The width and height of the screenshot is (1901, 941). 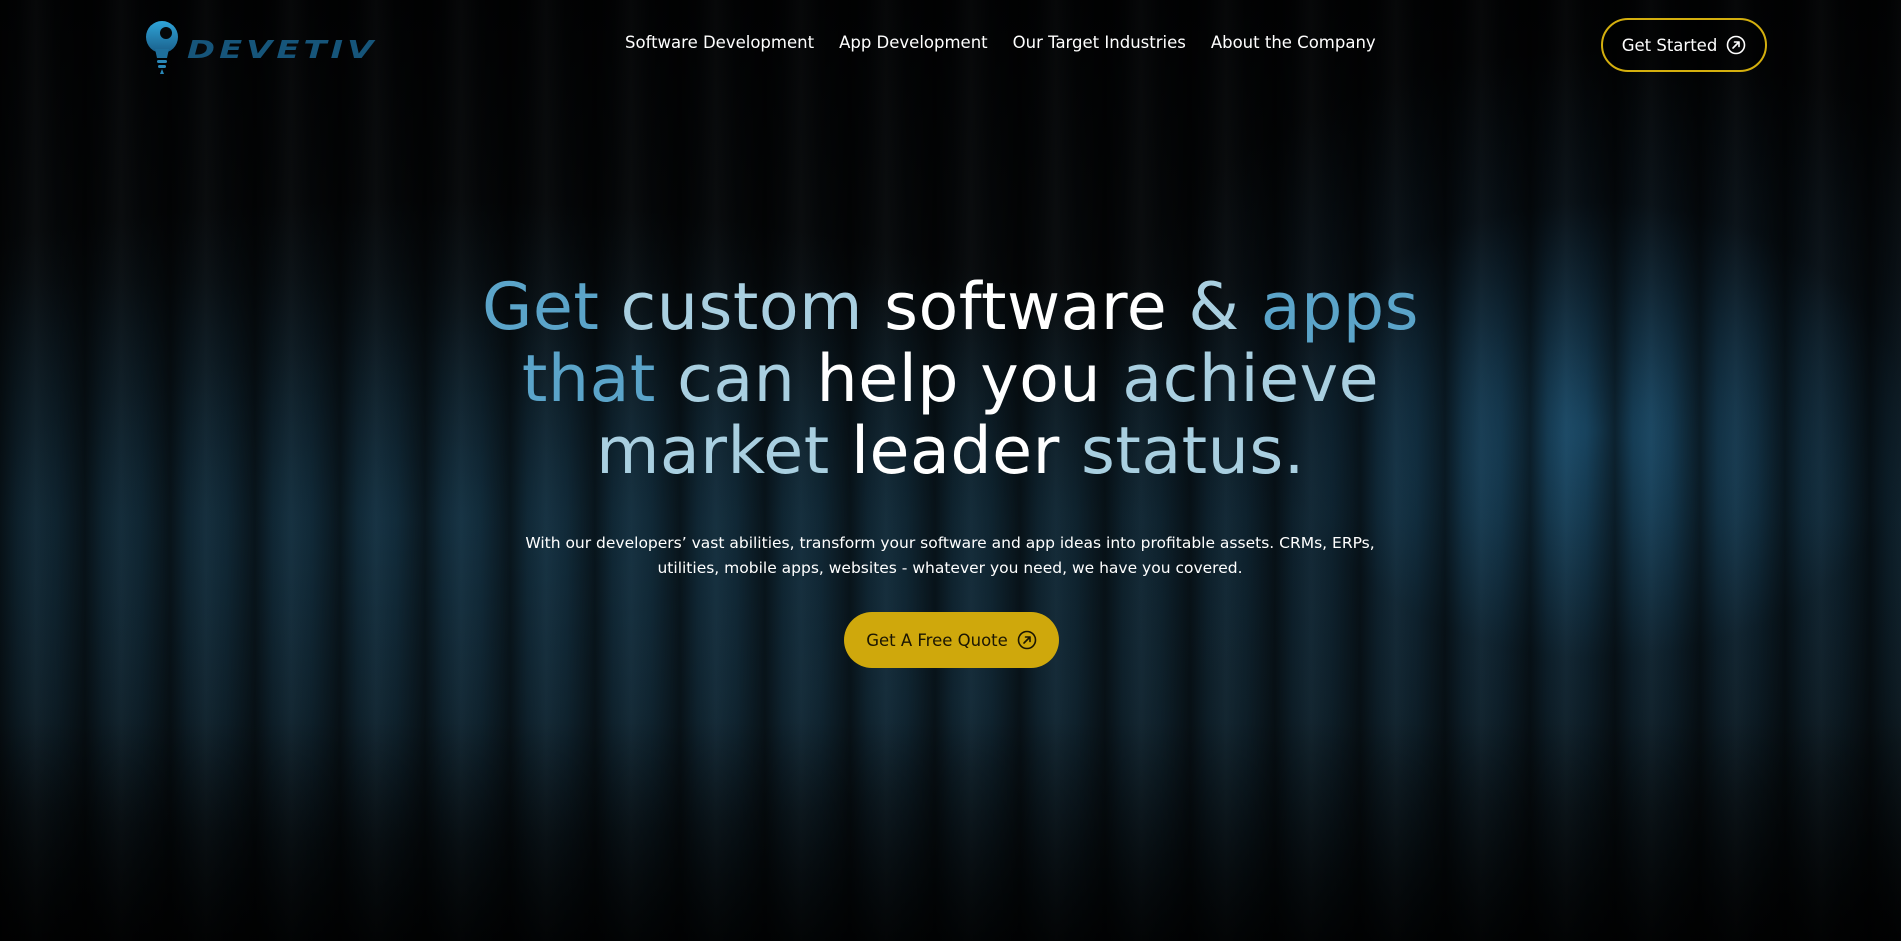 What do you see at coordinates (725, 379) in the screenshot?
I see `headline-word: can` at bounding box center [725, 379].